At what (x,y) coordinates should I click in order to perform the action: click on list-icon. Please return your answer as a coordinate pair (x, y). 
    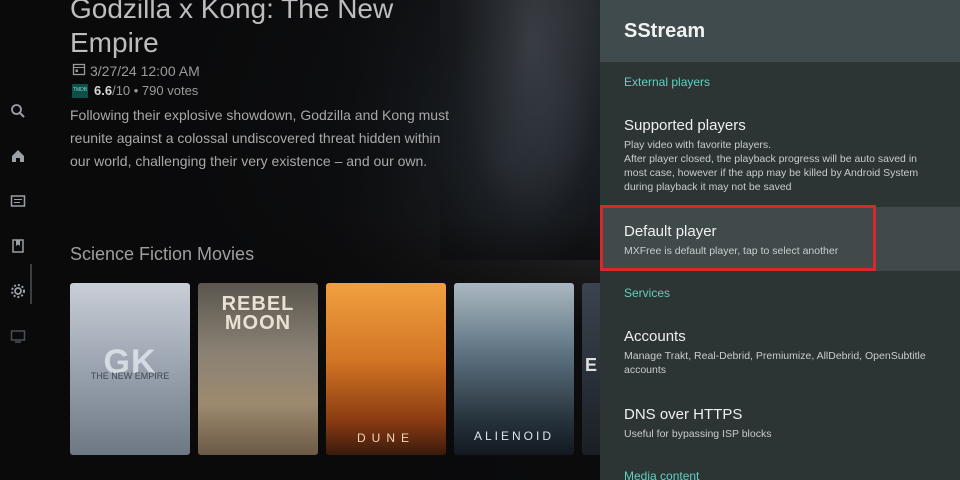
    Looking at the image, I should click on (18, 202).